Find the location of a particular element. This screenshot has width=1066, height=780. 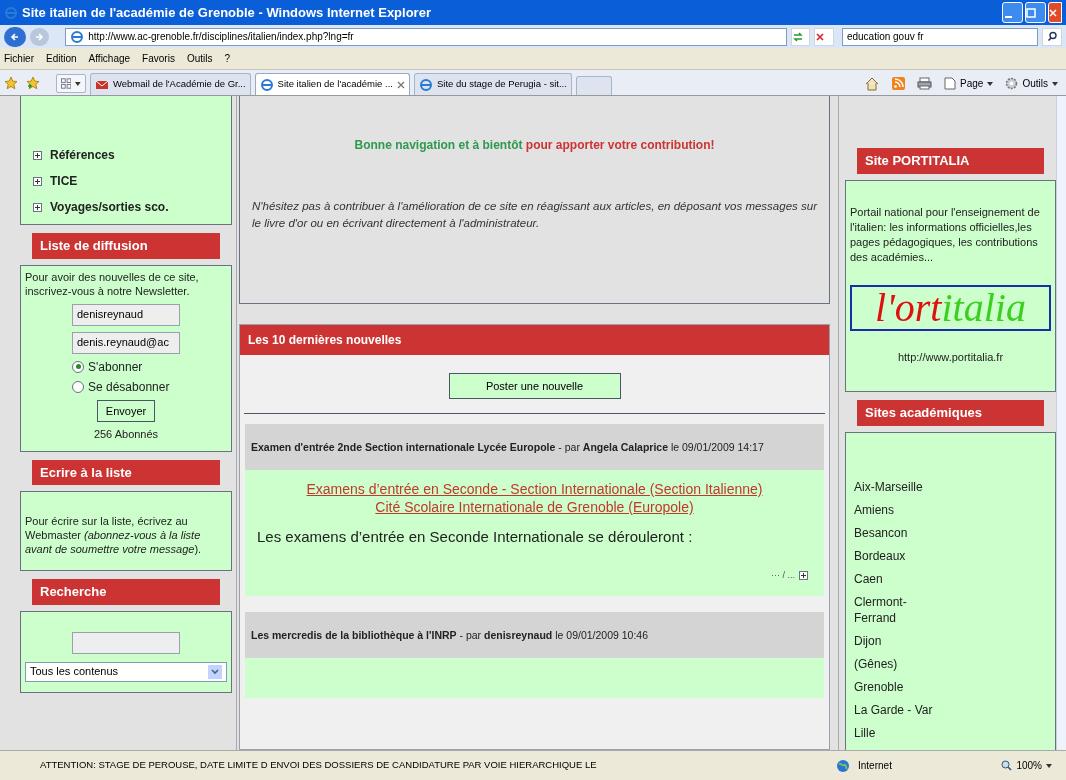

menu-item: Edition is located at coordinates (61, 58).